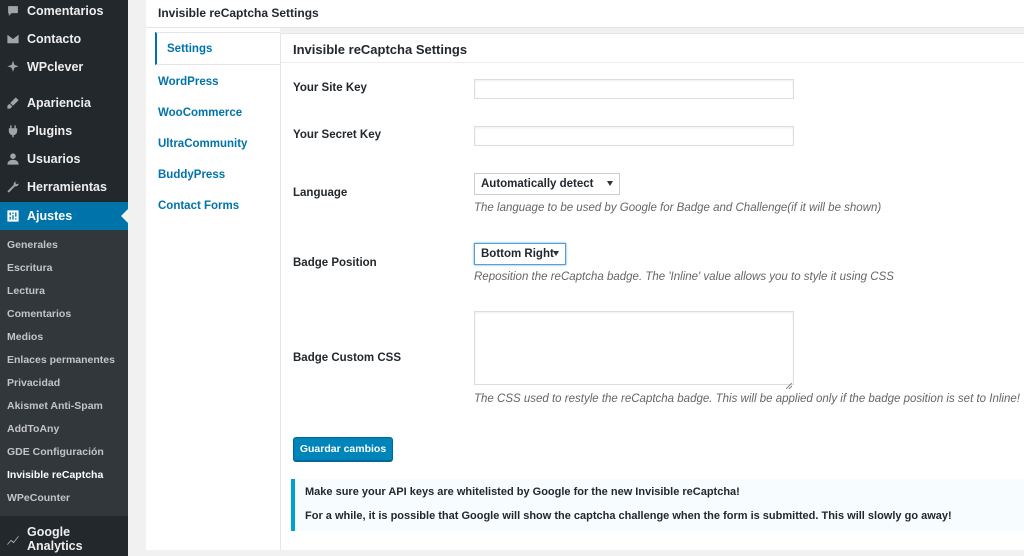 The height and width of the screenshot is (556, 1024). I want to click on settings-icon, so click(13, 216).